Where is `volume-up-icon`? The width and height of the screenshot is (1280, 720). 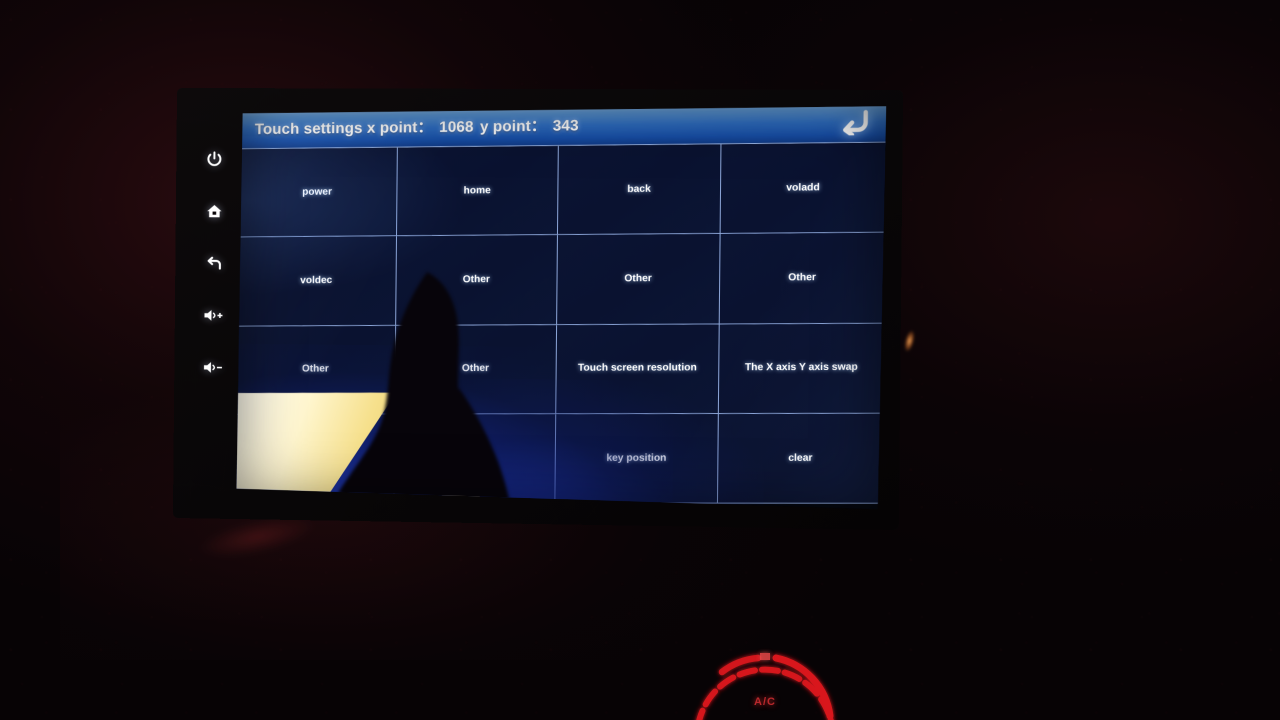 volume-up-icon is located at coordinates (213, 315).